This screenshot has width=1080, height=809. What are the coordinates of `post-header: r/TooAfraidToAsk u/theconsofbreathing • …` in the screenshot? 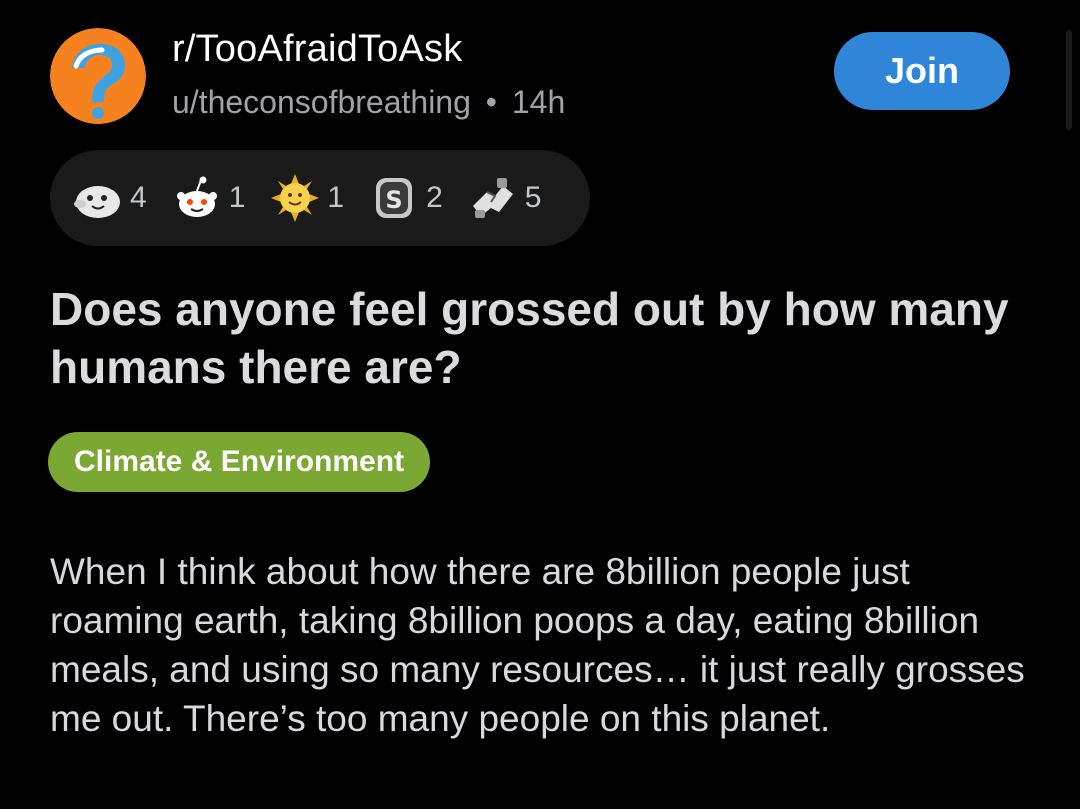 It's located at (530, 77).